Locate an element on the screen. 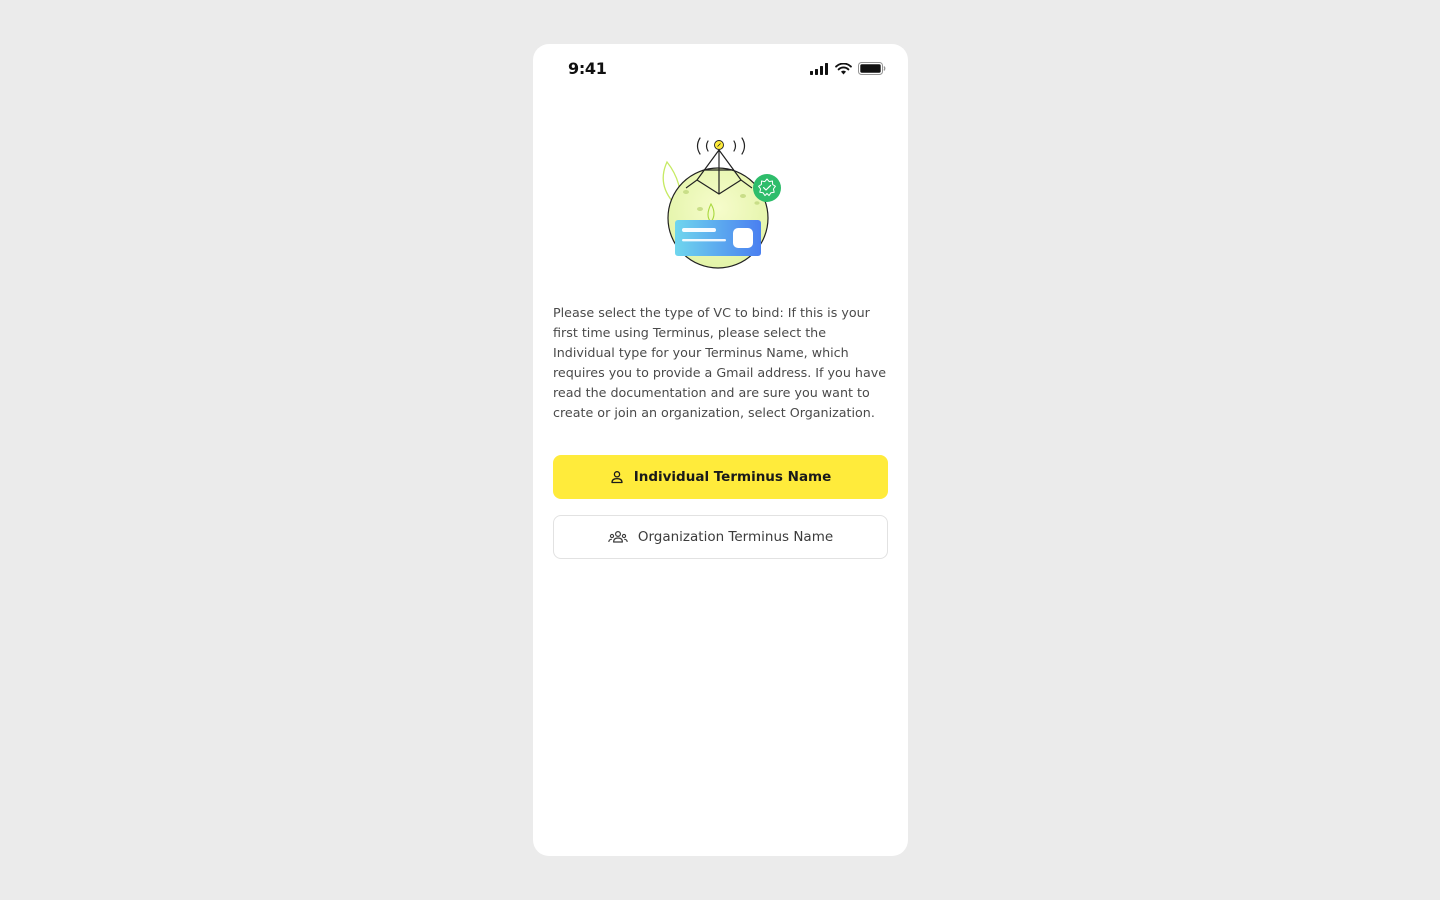  person-icon is located at coordinates (617, 477).